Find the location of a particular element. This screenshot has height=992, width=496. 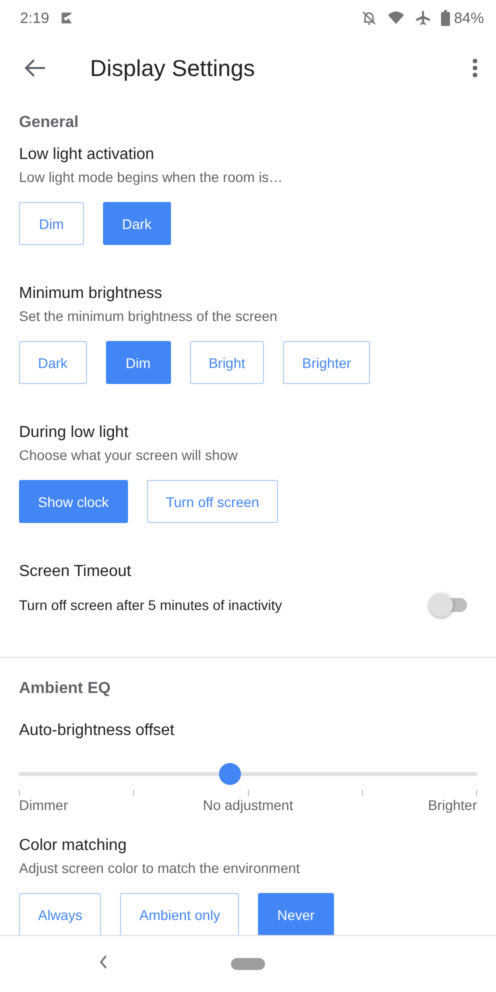

page-title: Display Settings is located at coordinates (173, 68).